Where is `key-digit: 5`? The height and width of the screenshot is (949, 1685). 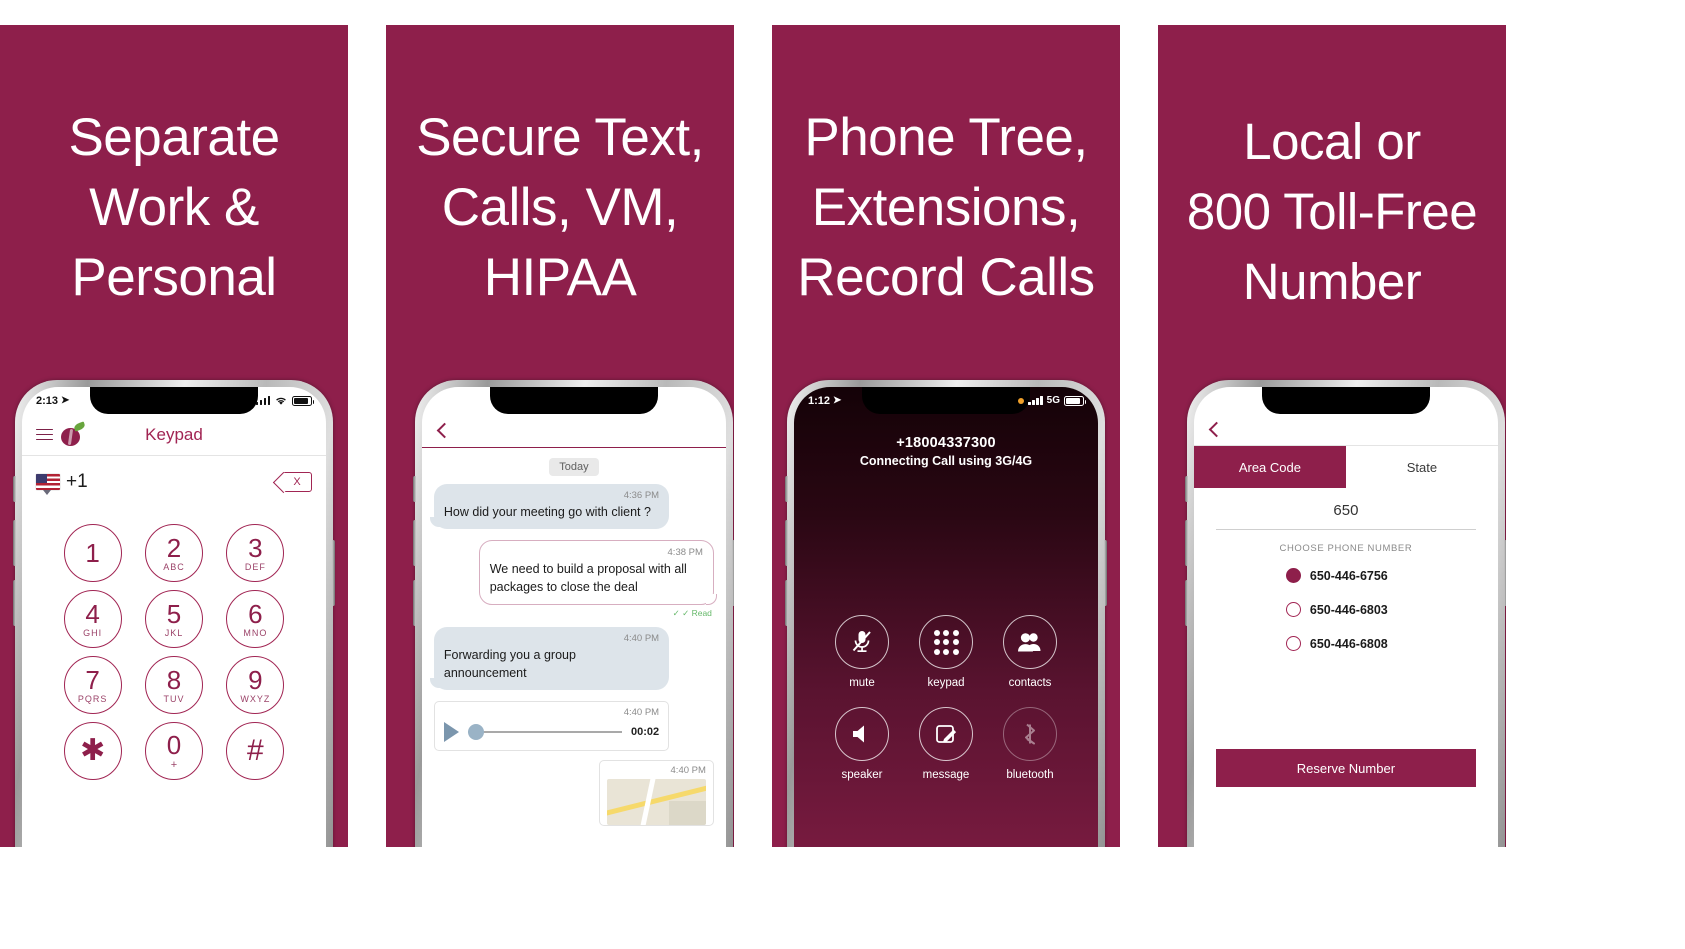
key-digit: 5 is located at coordinates (174, 613).